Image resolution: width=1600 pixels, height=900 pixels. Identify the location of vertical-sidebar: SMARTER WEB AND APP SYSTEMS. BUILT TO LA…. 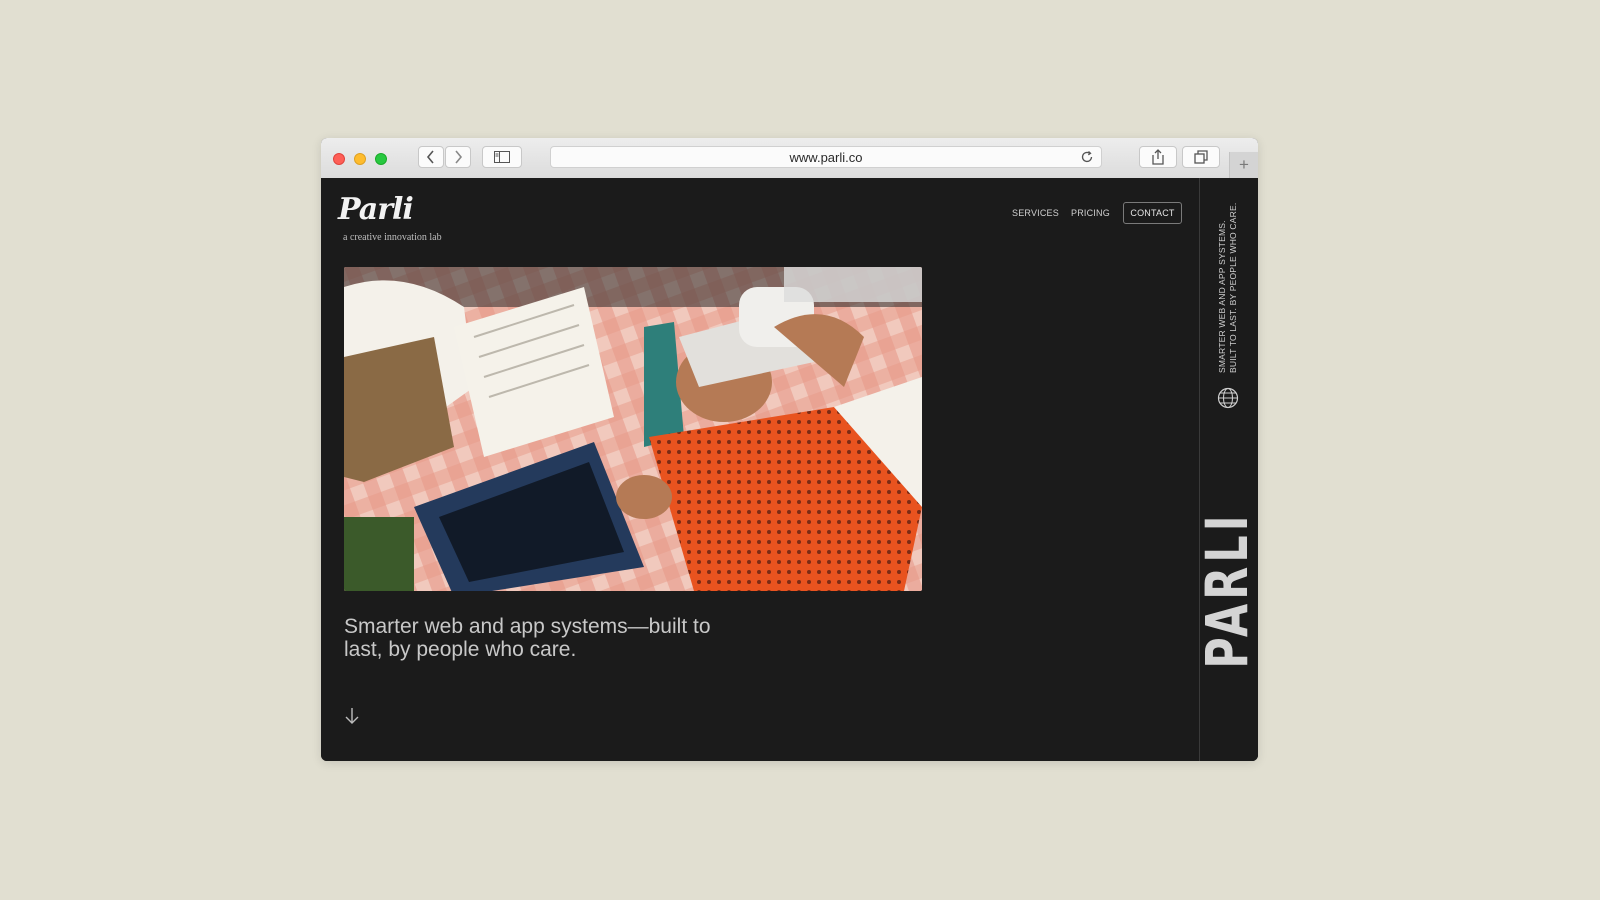
(1226, 469).